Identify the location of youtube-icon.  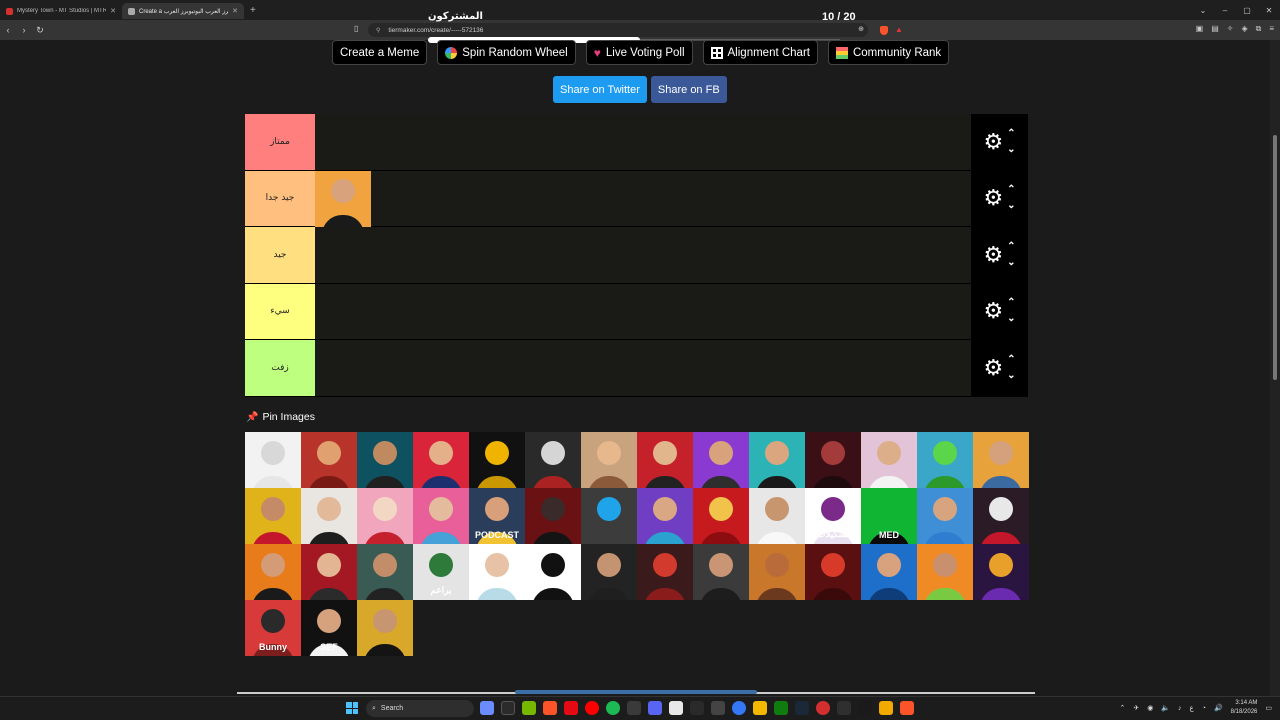
(592, 708).